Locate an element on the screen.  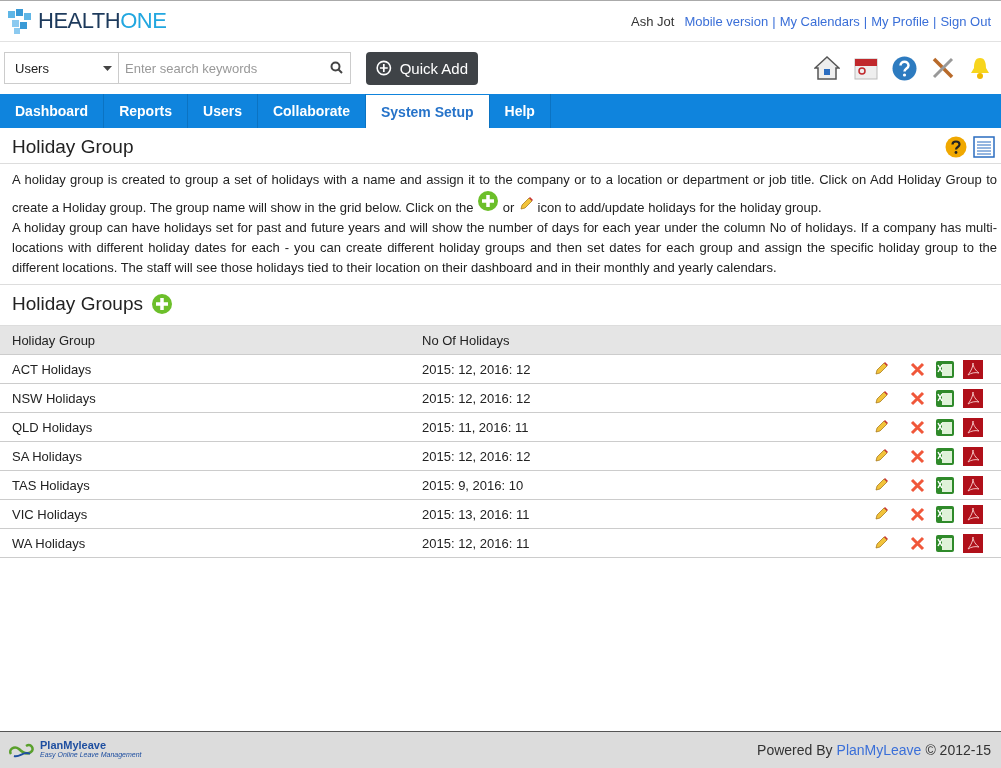
nav-tab: Dashboard is located at coordinates (52, 111).